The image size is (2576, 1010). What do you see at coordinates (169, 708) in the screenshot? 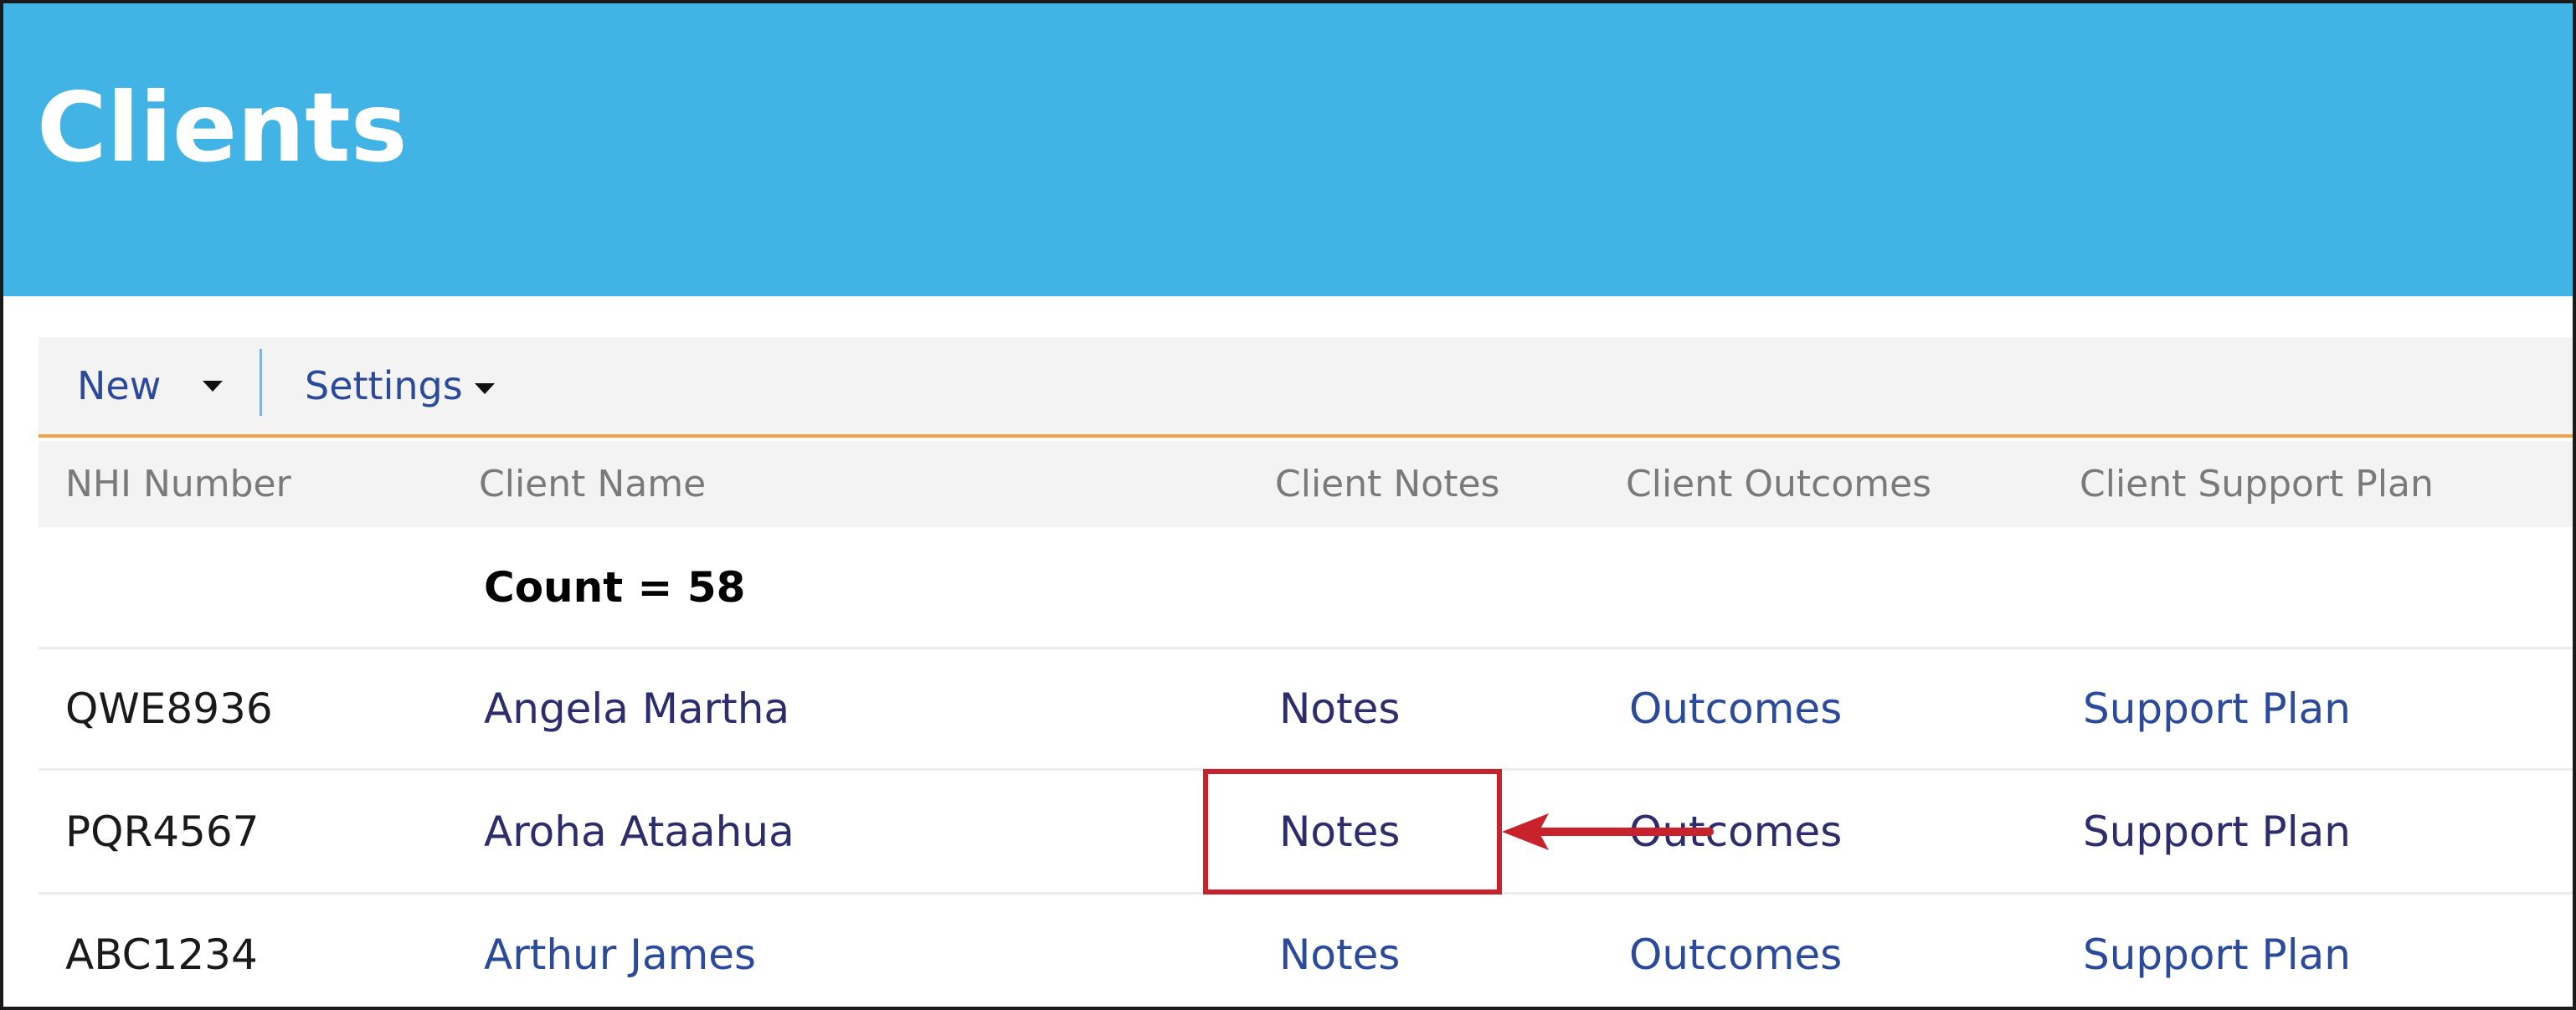
I see `nhi-number-cell: QWE8936` at bounding box center [169, 708].